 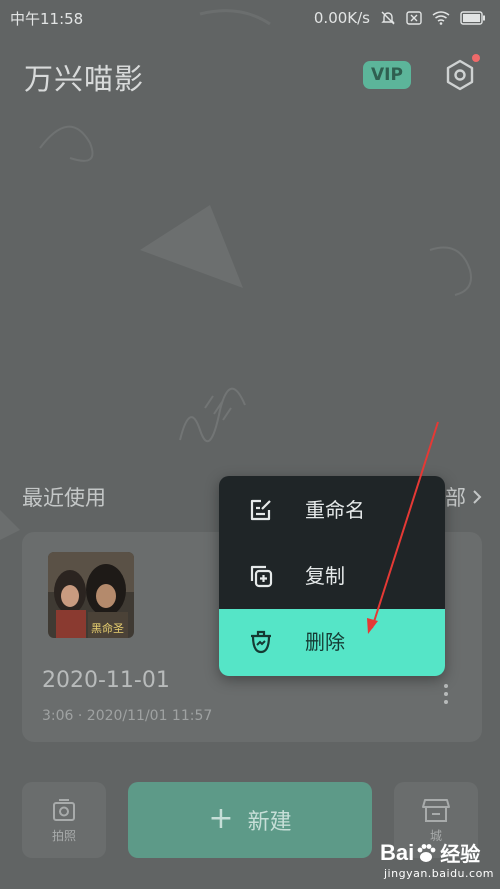 What do you see at coordinates (64, 809) in the screenshot?
I see `camera-icon` at bounding box center [64, 809].